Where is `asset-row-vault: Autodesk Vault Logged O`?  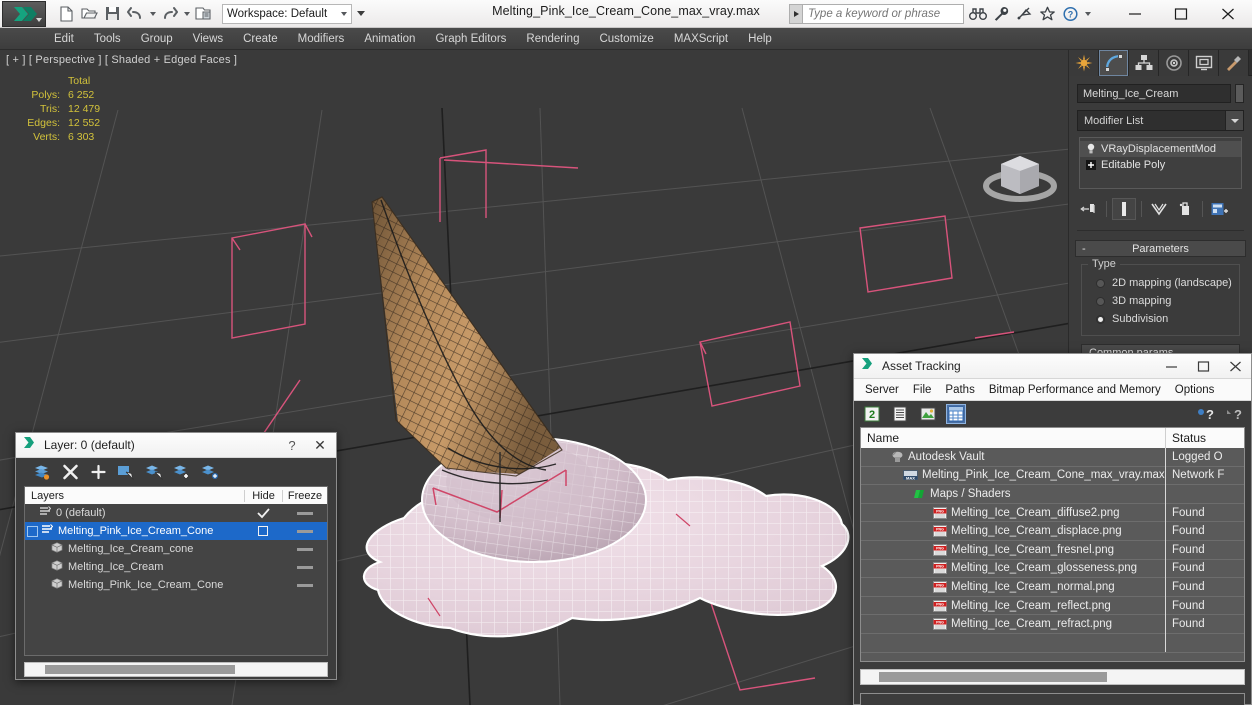 asset-row-vault: Autodesk Vault Logged O is located at coordinates (1052, 457).